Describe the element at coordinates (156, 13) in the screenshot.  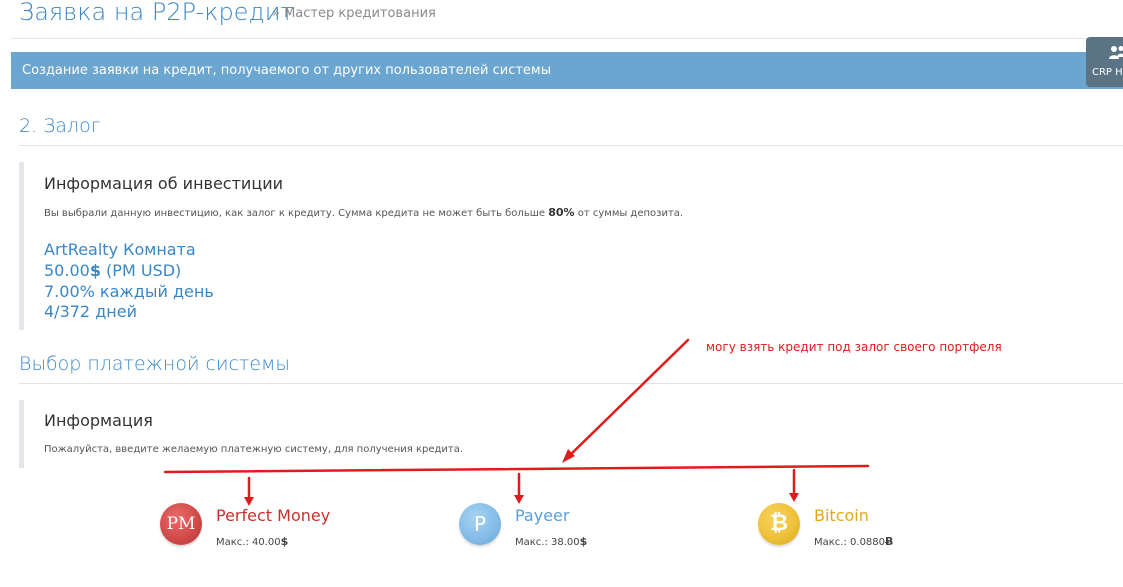
I see `page-title: Заявка на P2P-кредит` at that location.